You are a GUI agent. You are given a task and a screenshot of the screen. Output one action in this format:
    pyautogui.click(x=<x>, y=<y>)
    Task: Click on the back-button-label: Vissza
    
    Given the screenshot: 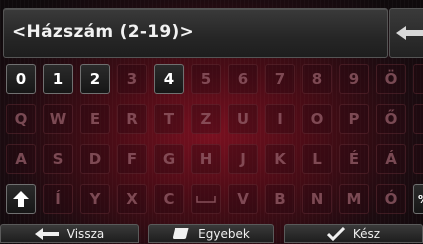 What is the action you would take?
    pyautogui.click(x=85, y=233)
    